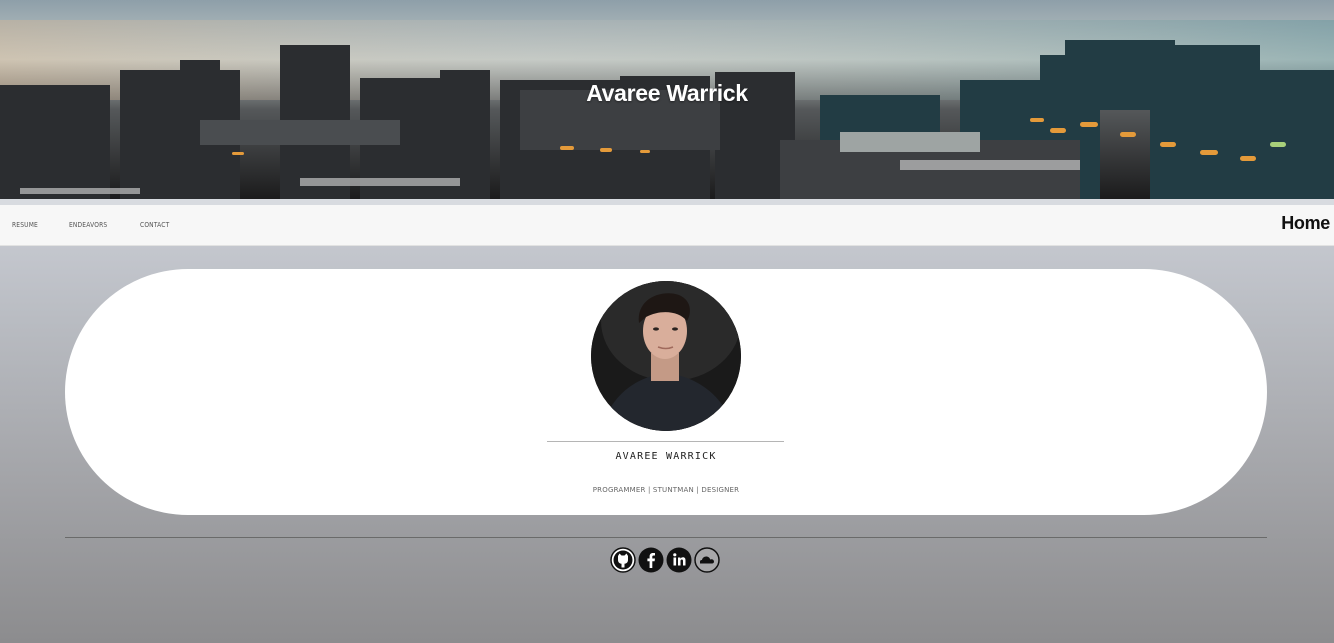  I want to click on nav-link-contact: CONTACT, so click(154, 225).